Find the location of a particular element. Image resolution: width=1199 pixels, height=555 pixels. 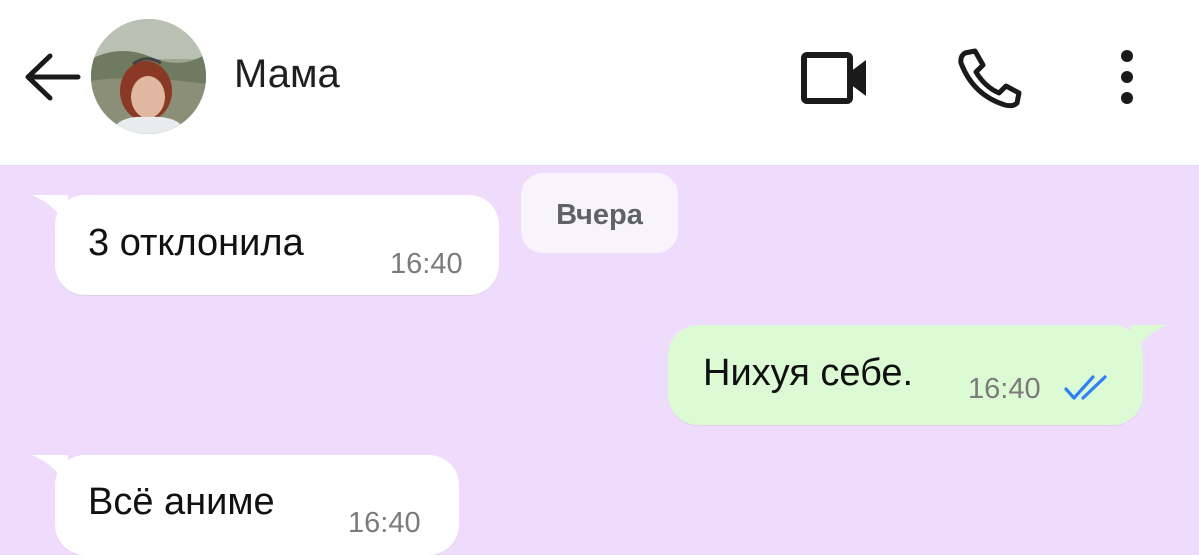

message-text: Всё аниме is located at coordinates (181, 502).